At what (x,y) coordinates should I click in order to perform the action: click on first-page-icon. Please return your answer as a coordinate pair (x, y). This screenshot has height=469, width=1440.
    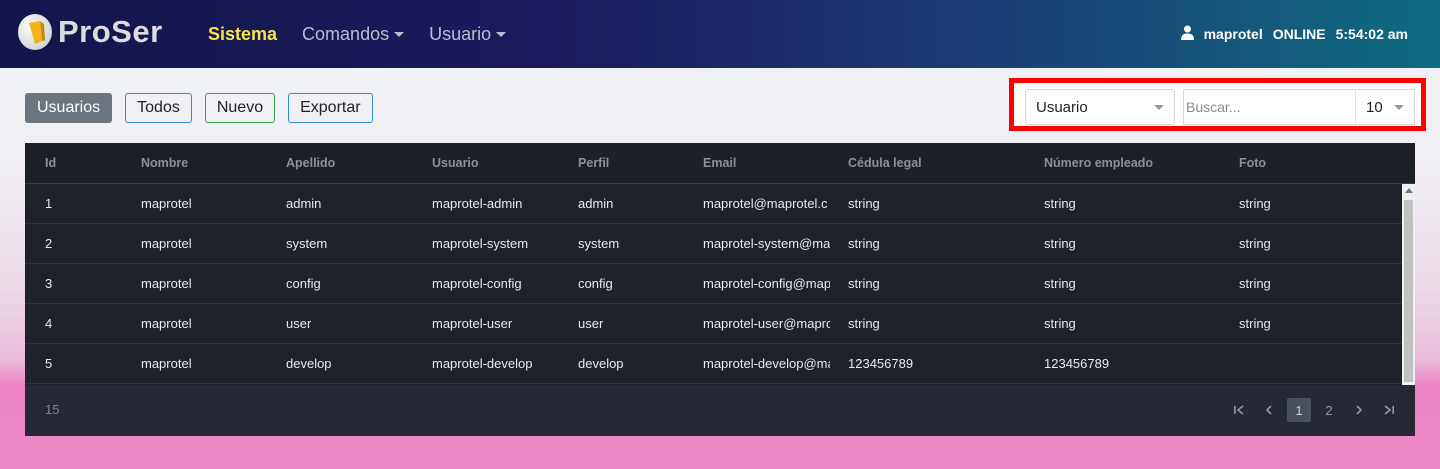
    Looking at the image, I should click on (1239, 410).